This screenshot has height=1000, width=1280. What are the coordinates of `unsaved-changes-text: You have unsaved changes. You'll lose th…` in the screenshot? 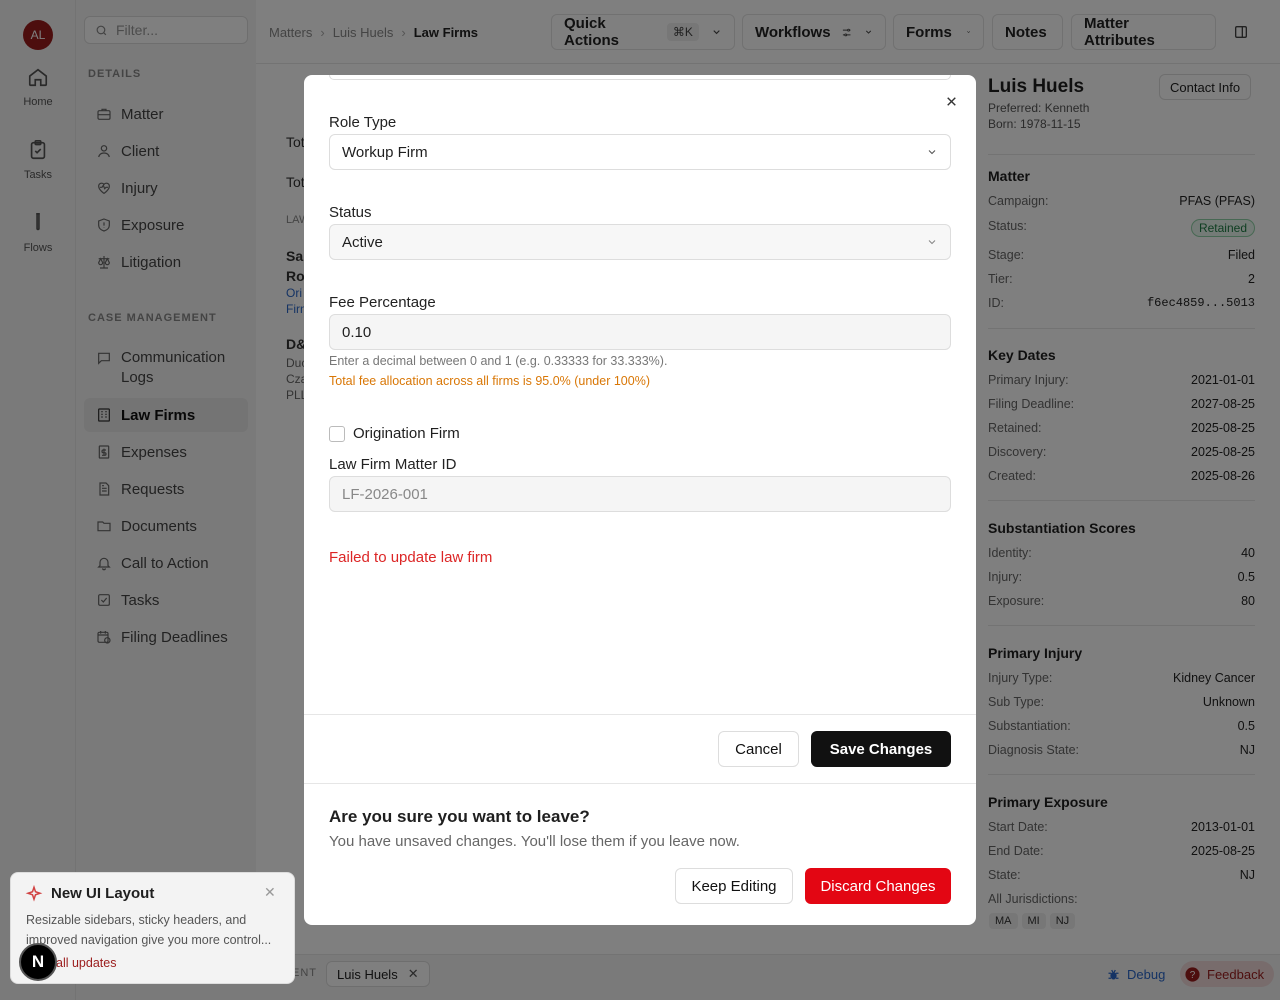 It's located at (534, 841).